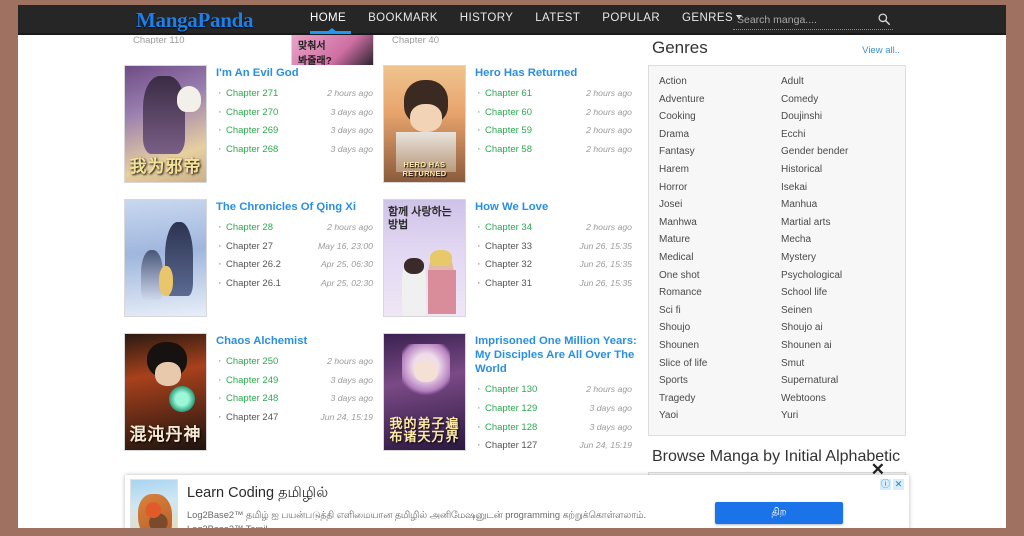 The image size is (1024, 536). I want to click on manga-title: Chaos Alchemist, so click(299, 341).